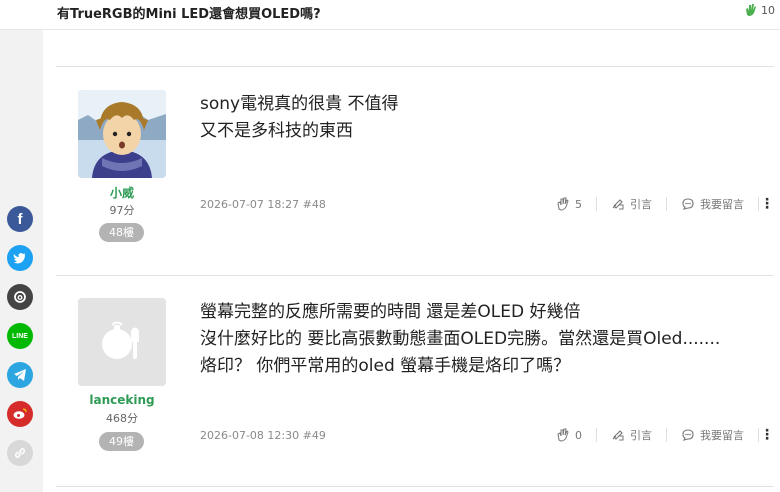 This screenshot has height=492, width=780. Describe the element at coordinates (390, 312) in the screenshot. I see `post-line: 螢幕完整的反應所需要的時間 還是差OLED 好幾倍` at that location.